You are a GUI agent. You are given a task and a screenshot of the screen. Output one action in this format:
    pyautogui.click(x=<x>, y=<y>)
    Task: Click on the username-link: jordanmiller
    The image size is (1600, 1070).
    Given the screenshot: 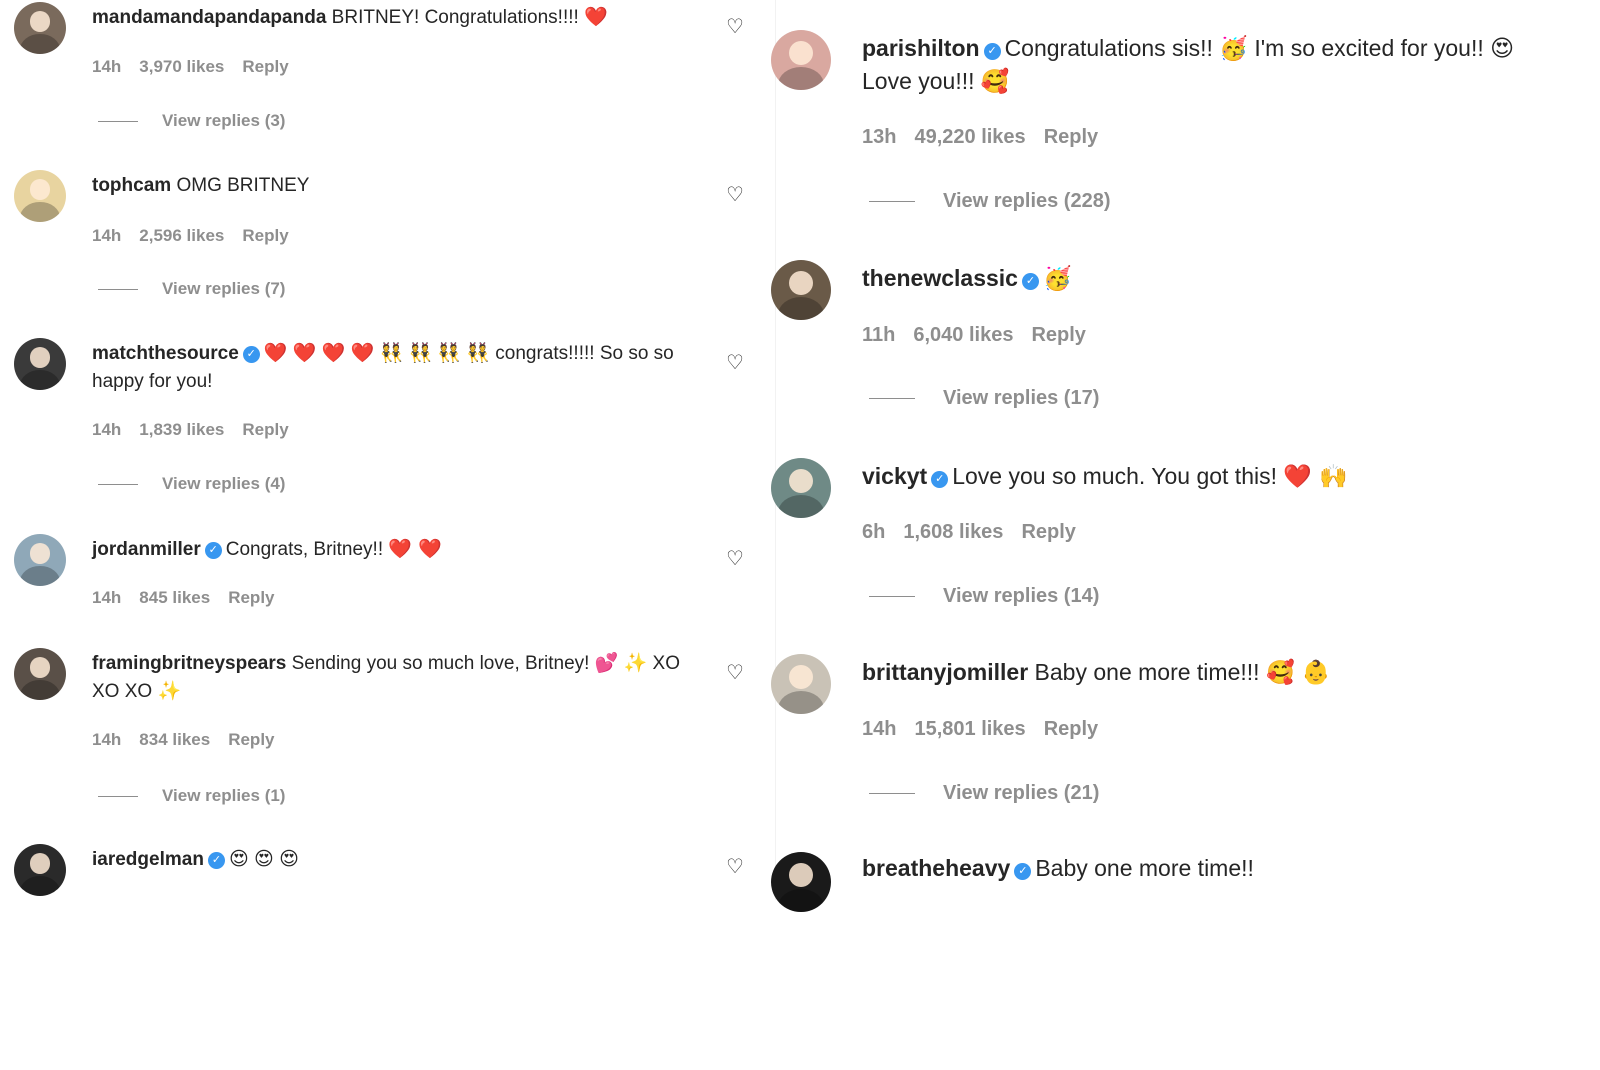 What is the action you would take?
    pyautogui.click(x=146, y=549)
    